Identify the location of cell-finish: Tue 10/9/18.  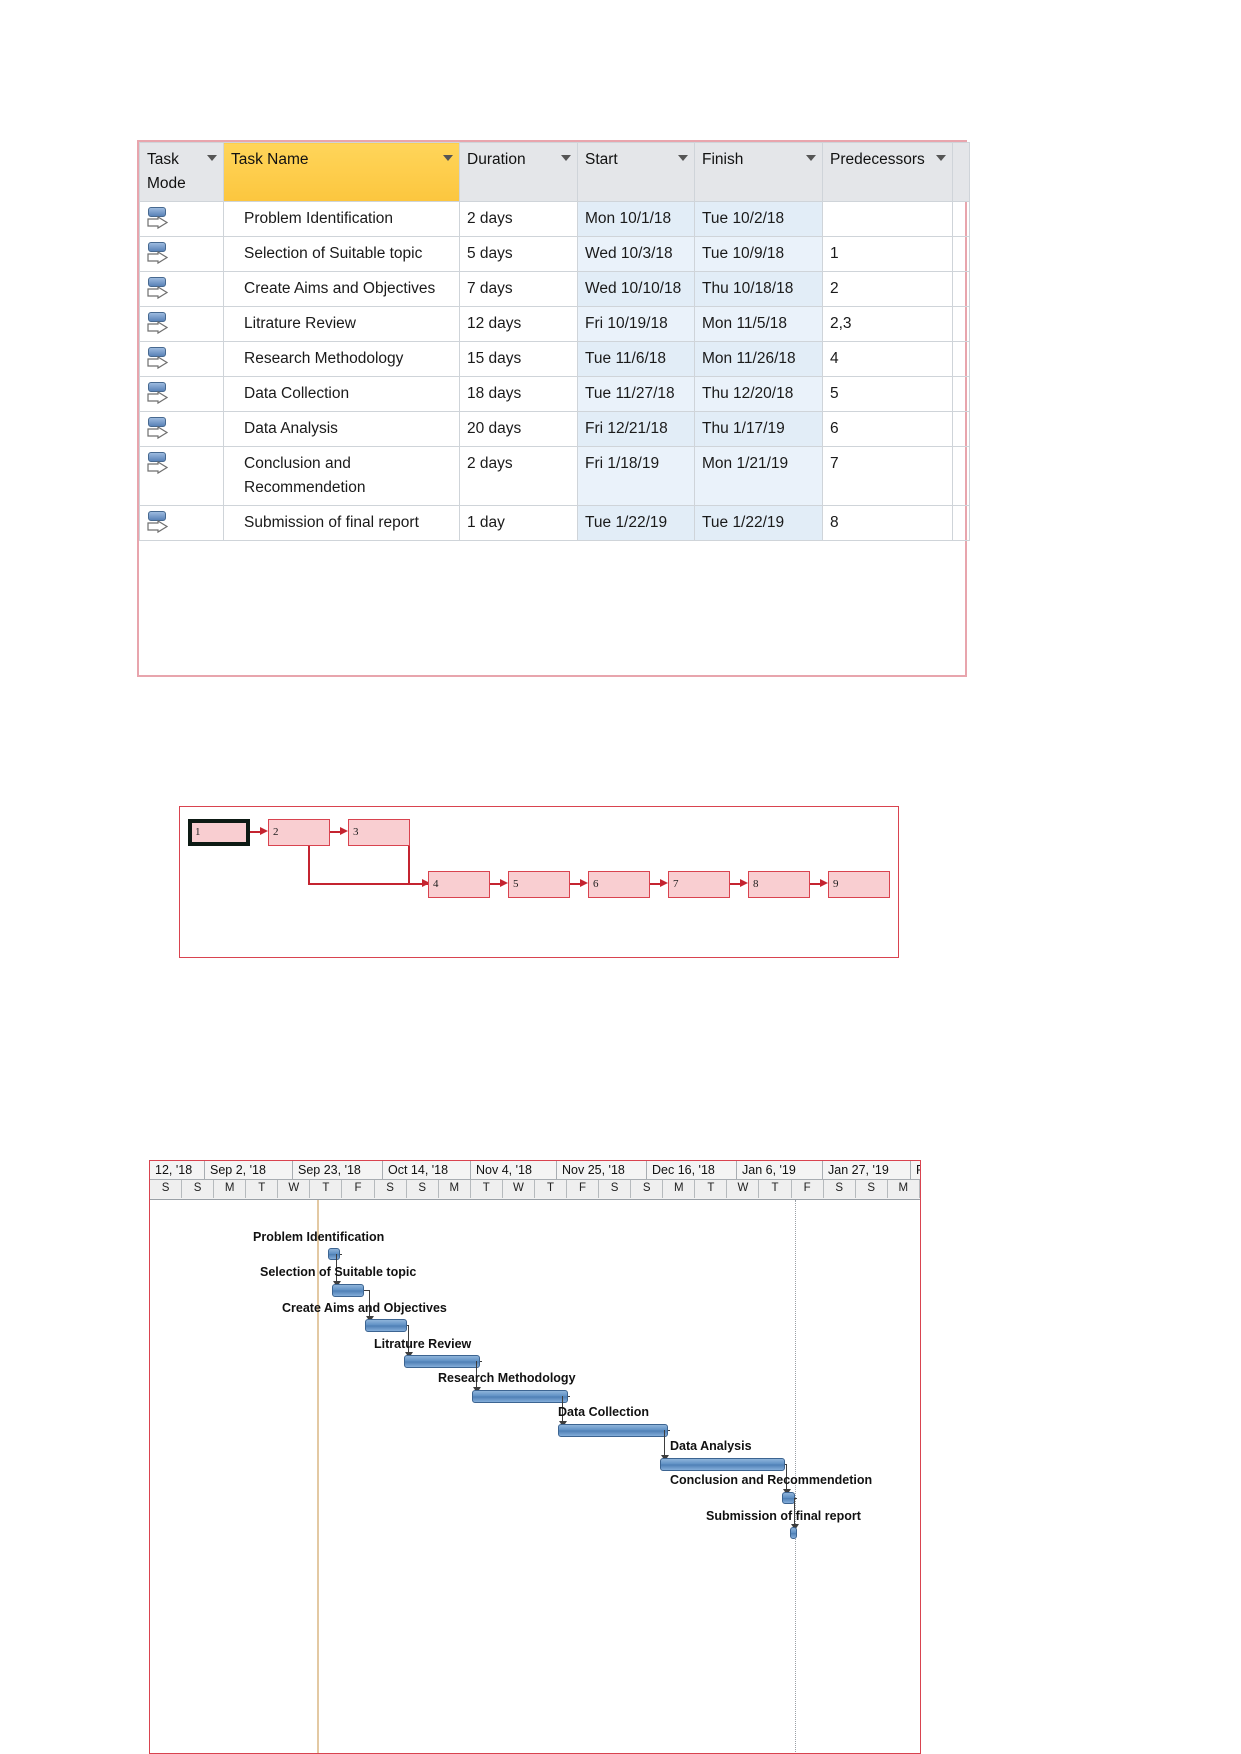
(758, 254).